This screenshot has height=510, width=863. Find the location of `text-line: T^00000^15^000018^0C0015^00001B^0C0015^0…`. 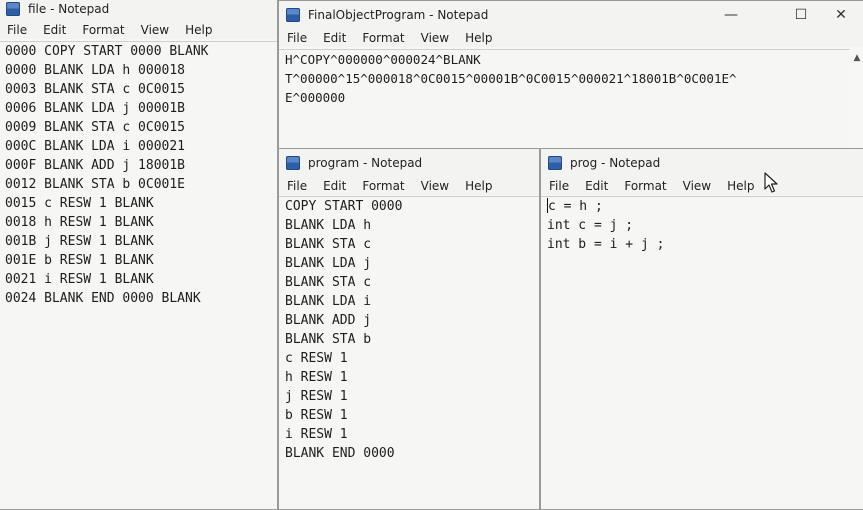

text-line: T^00000^15^000018^0C0015^00001B^0C0015^0… is located at coordinates (511, 78).